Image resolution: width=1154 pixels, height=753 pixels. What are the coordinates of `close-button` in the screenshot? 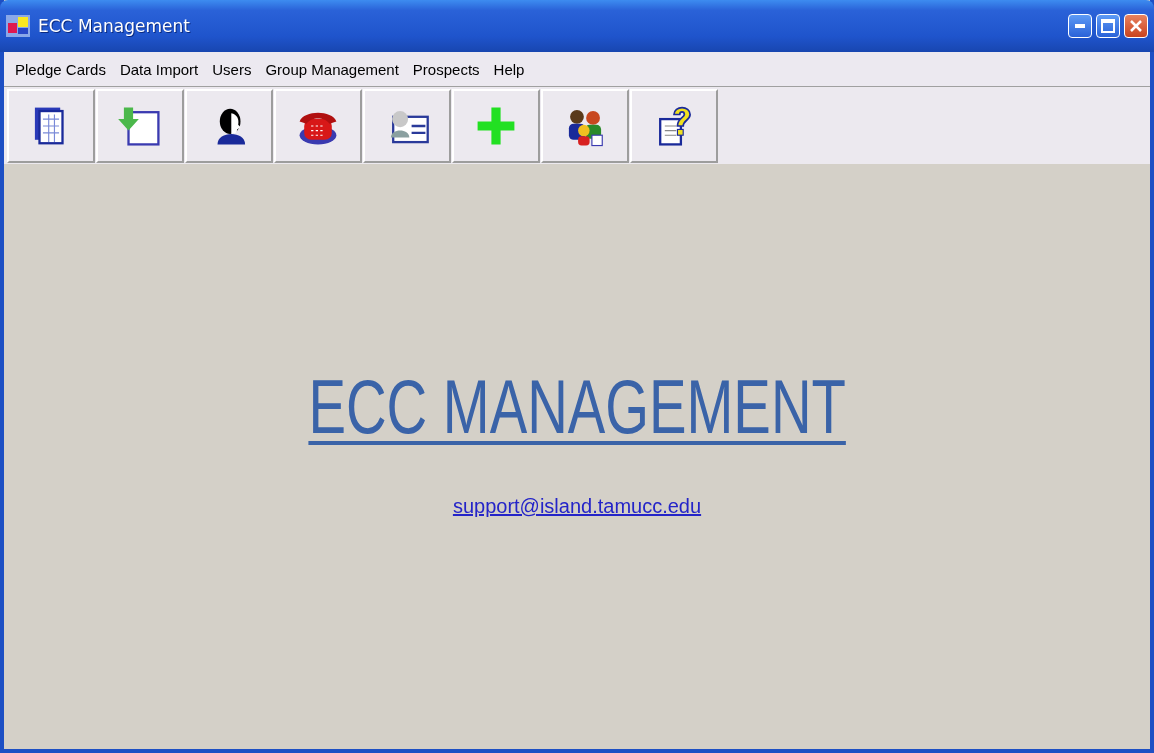 It's located at (1136, 26).